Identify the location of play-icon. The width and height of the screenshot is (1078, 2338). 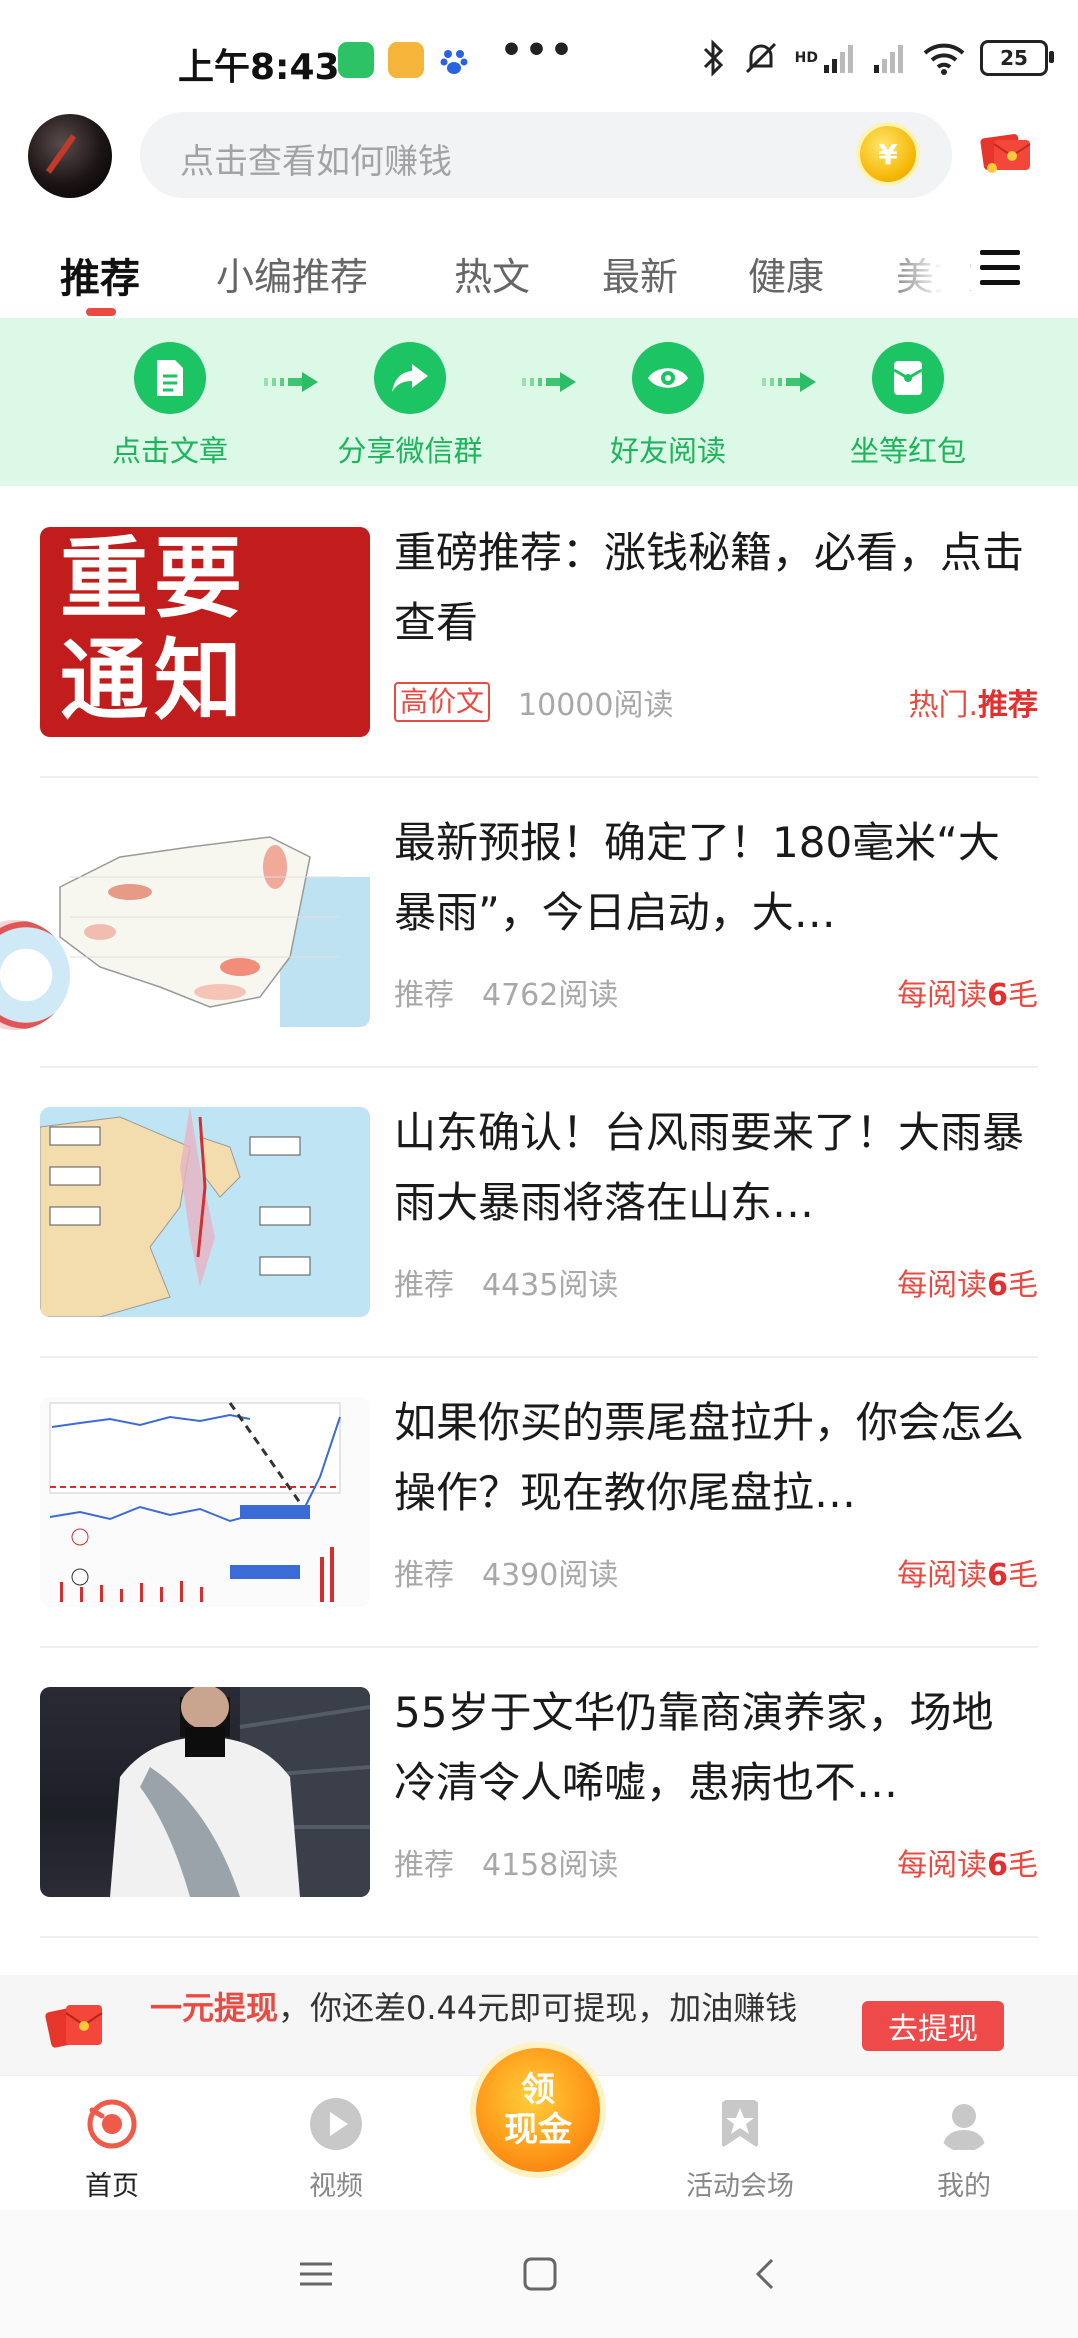
(336, 2124).